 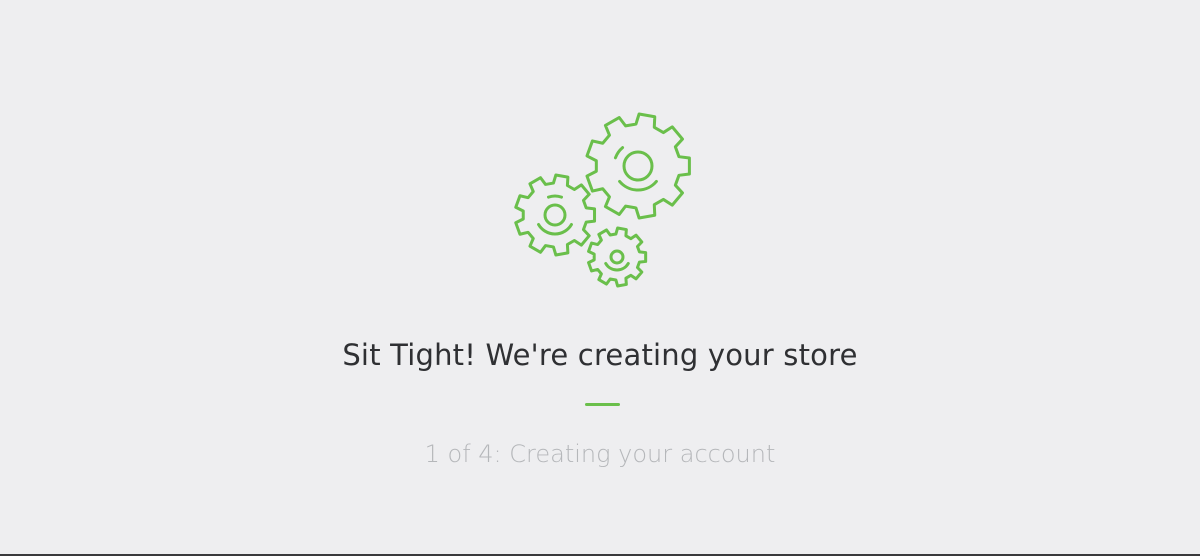 What do you see at coordinates (600, 454) in the screenshot?
I see `progress-status: 1 of 4: Creating your account` at bounding box center [600, 454].